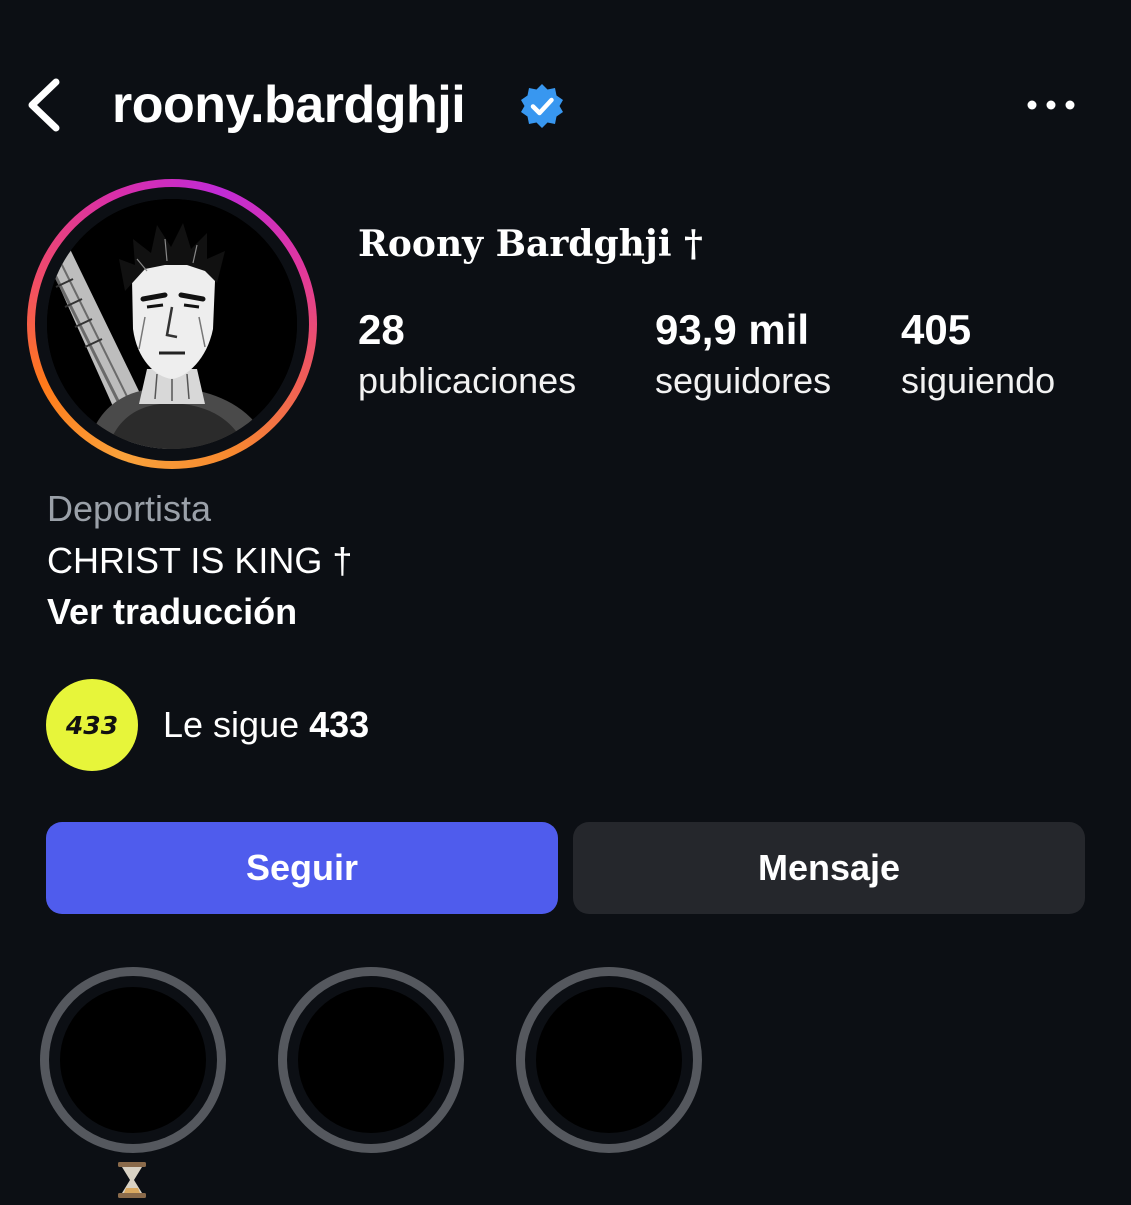  Describe the element at coordinates (467, 355) in the screenshot. I see `stat-posts: 28 publicaciones` at that location.